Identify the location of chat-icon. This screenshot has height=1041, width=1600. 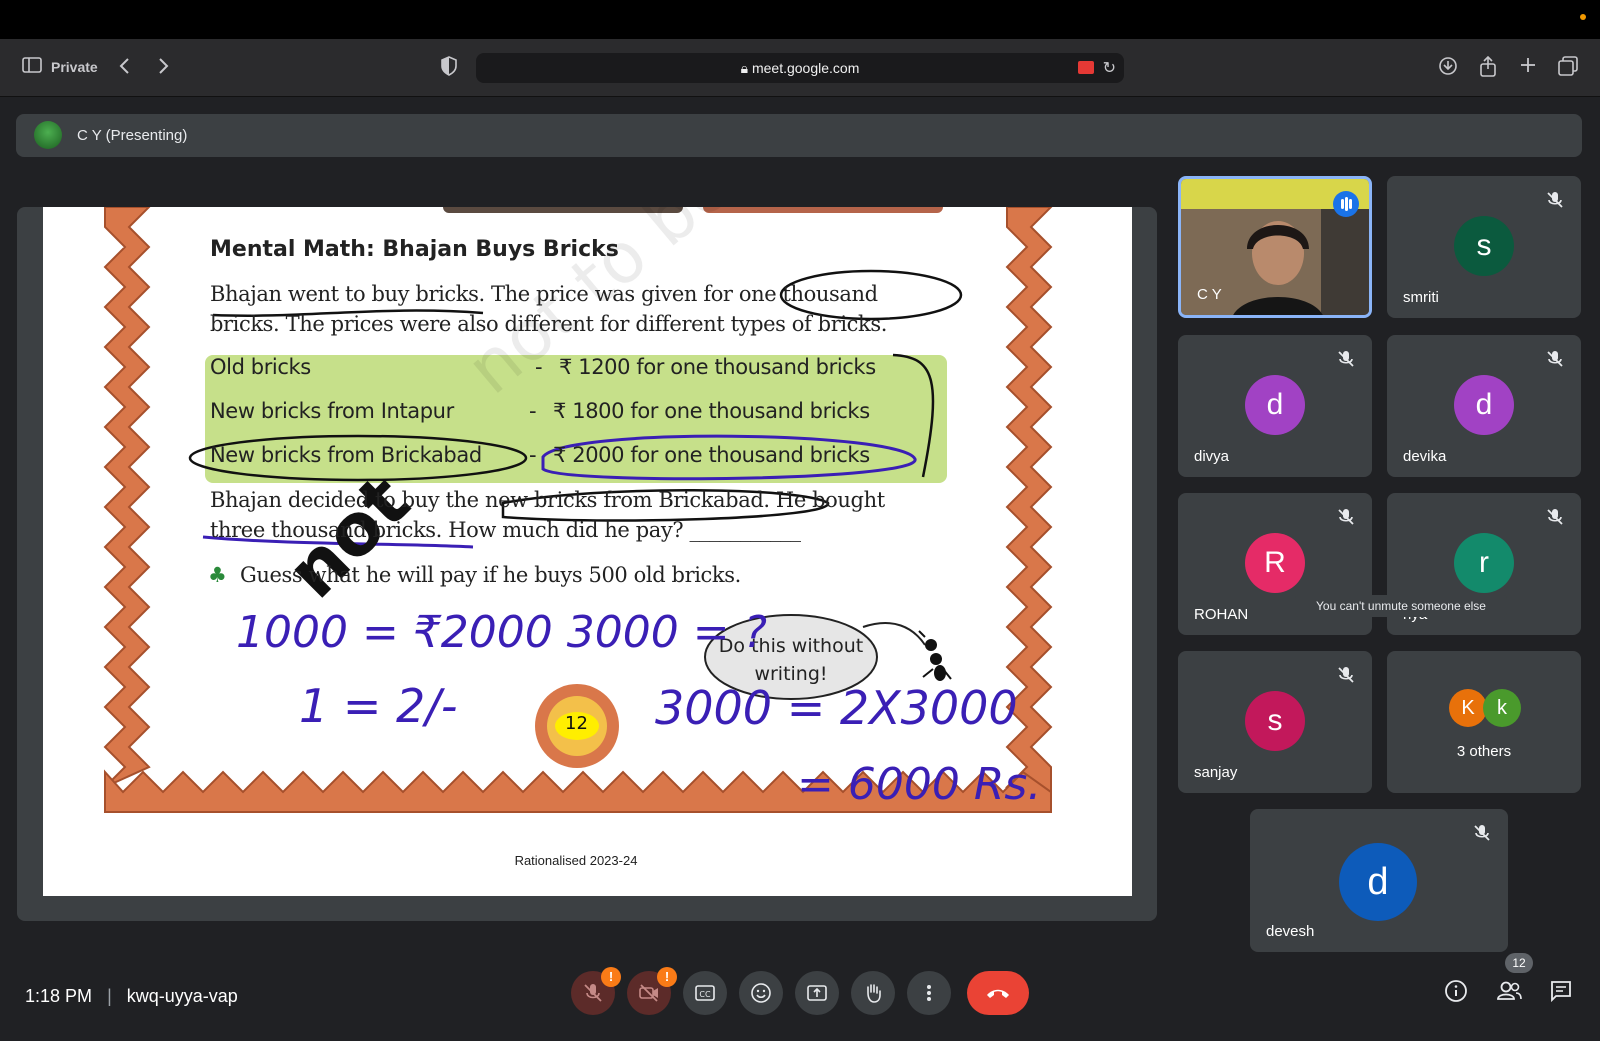
(1561, 992).